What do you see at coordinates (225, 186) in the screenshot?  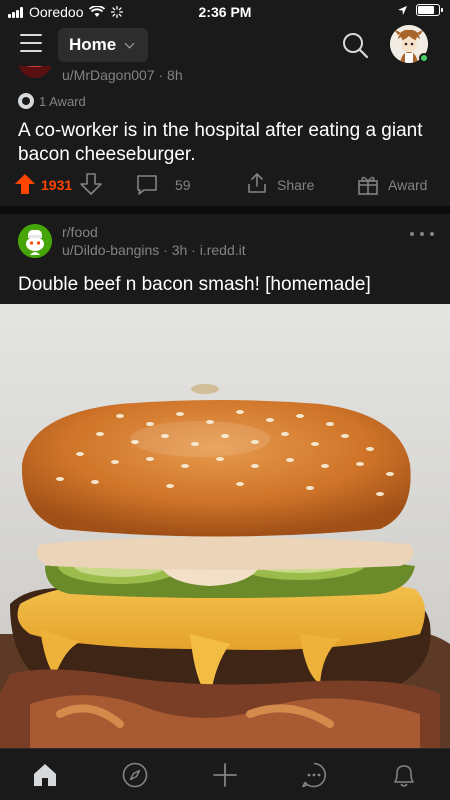 I see `post-actions: 1931 59 Share Award` at bounding box center [225, 186].